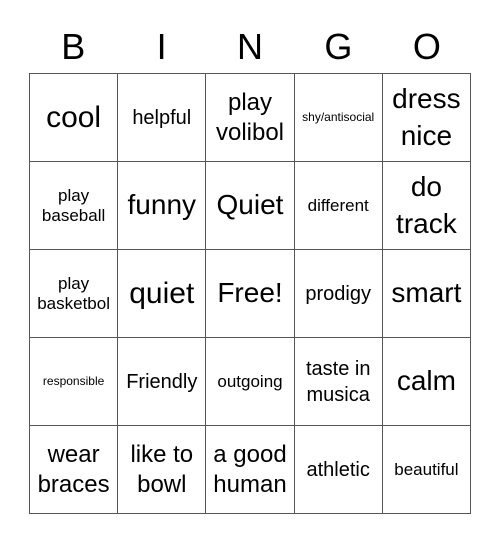  What do you see at coordinates (162, 118) in the screenshot?
I see `bingo-cell: helpful` at bounding box center [162, 118].